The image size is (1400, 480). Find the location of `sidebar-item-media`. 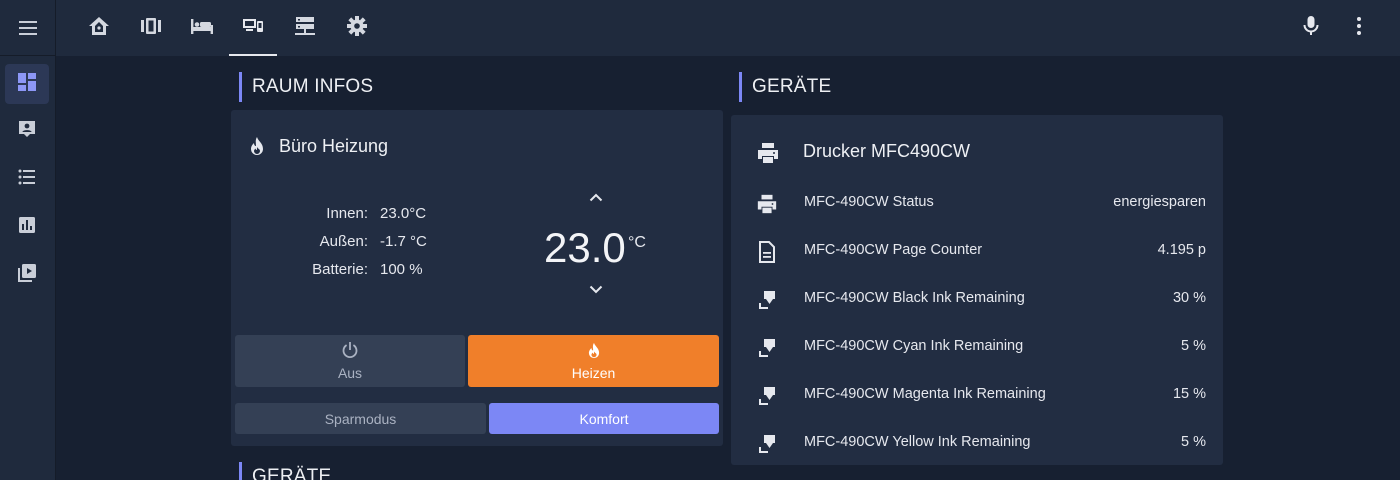

sidebar-item-media is located at coordinates (27, 275).